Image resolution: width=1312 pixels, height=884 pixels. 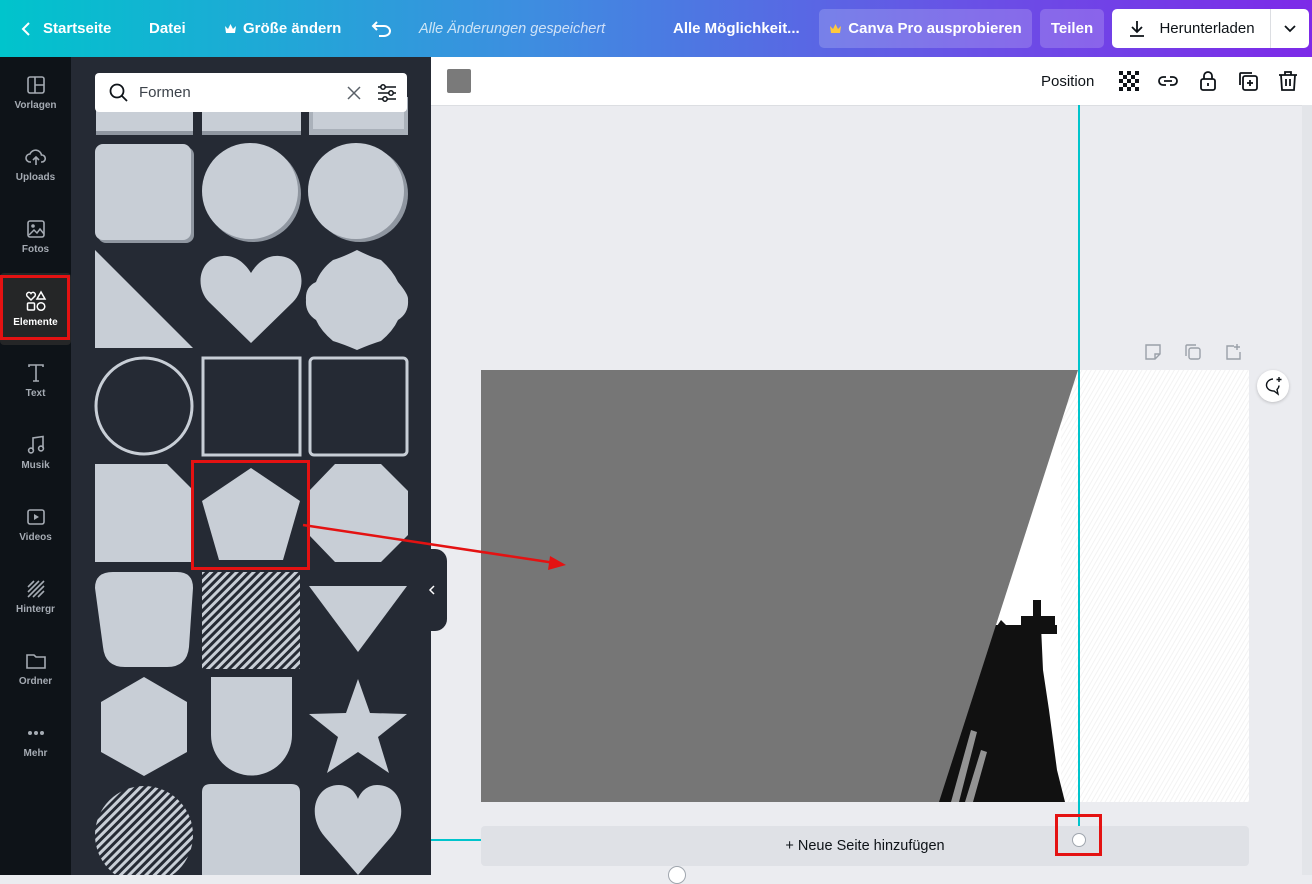 I want to click on undo-button, so click(x=382, y=28).